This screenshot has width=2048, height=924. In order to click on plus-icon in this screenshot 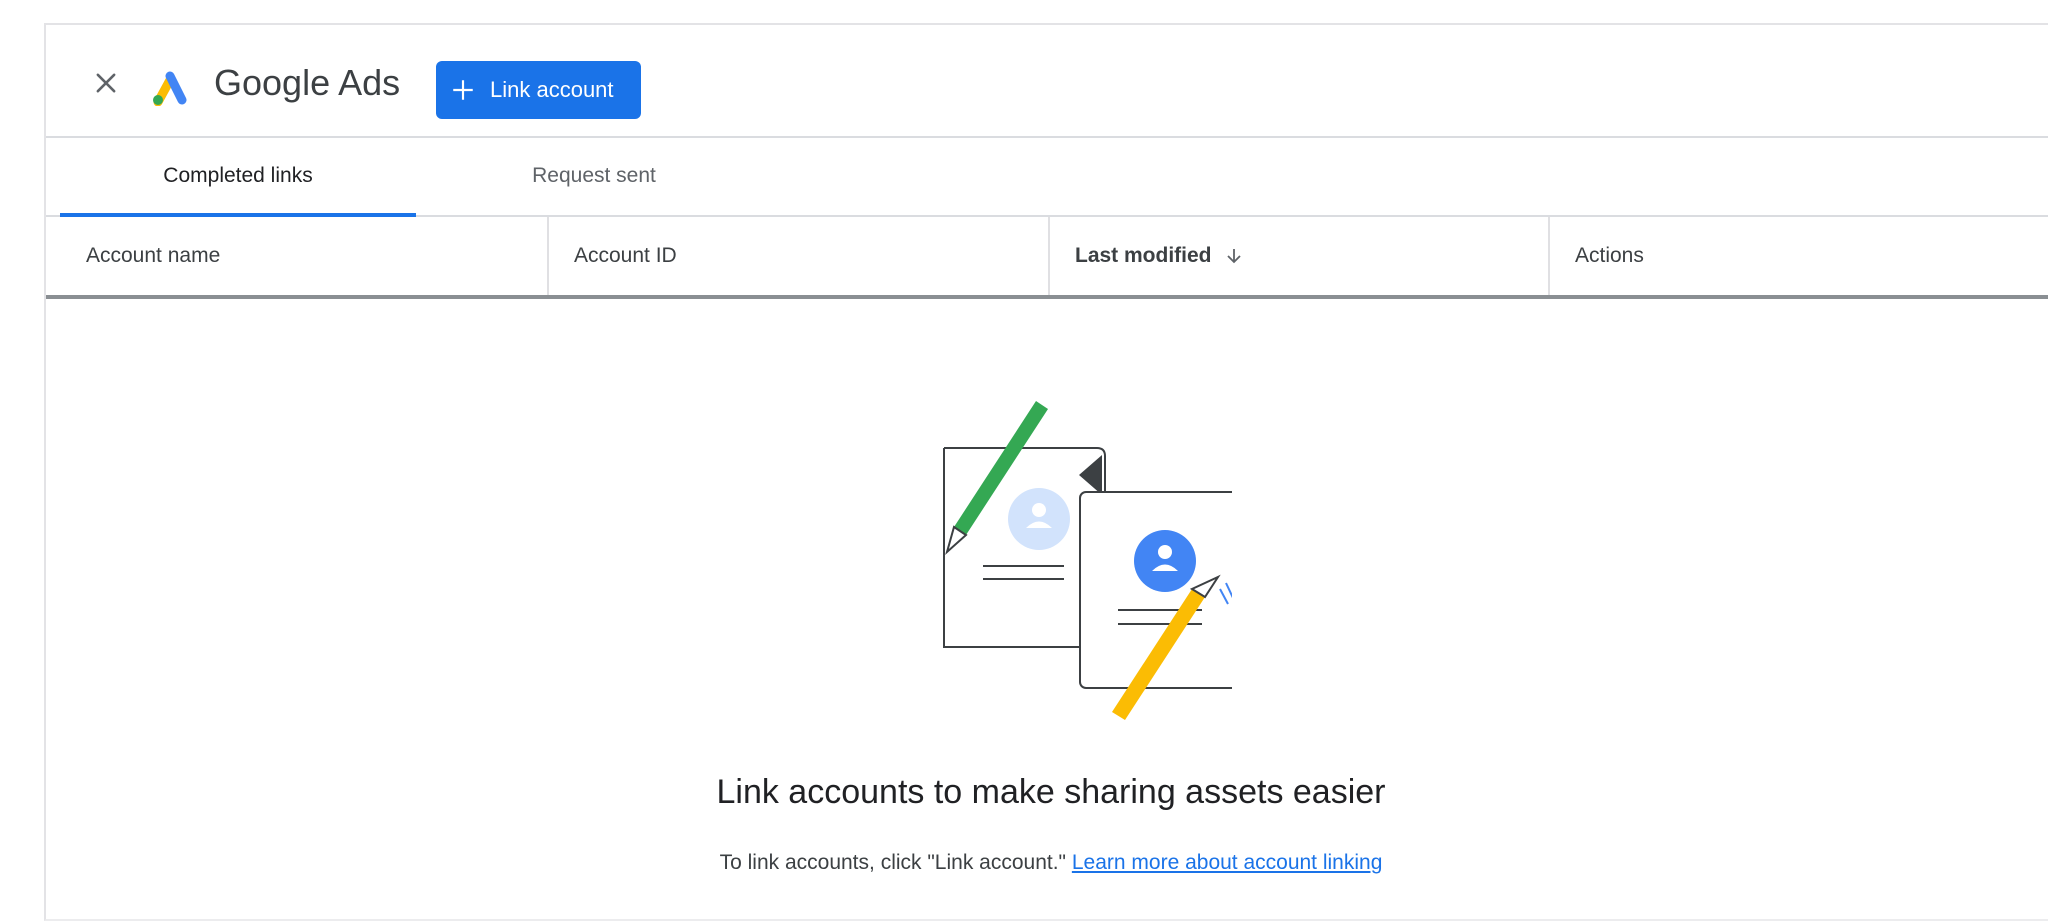, I will do `click(463, 90)`.